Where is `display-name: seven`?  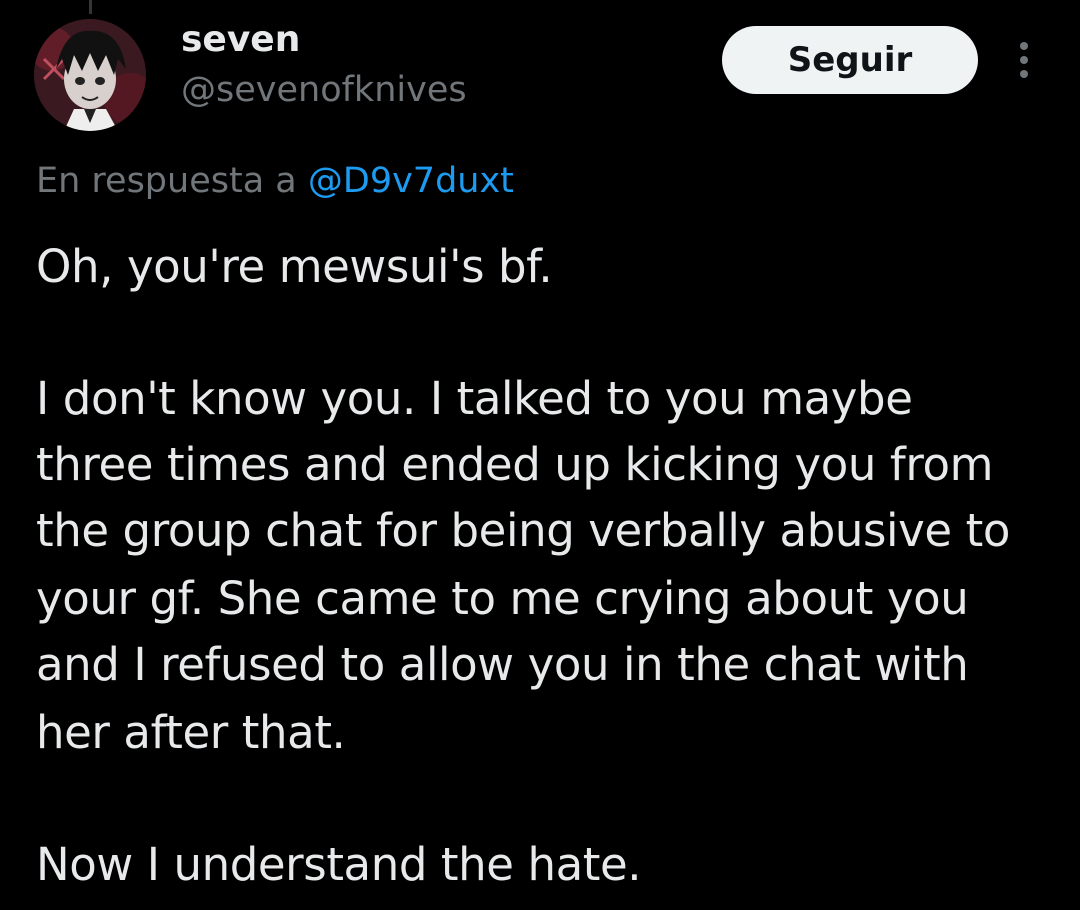 display-name: seven is located at coordinates (240, 40).